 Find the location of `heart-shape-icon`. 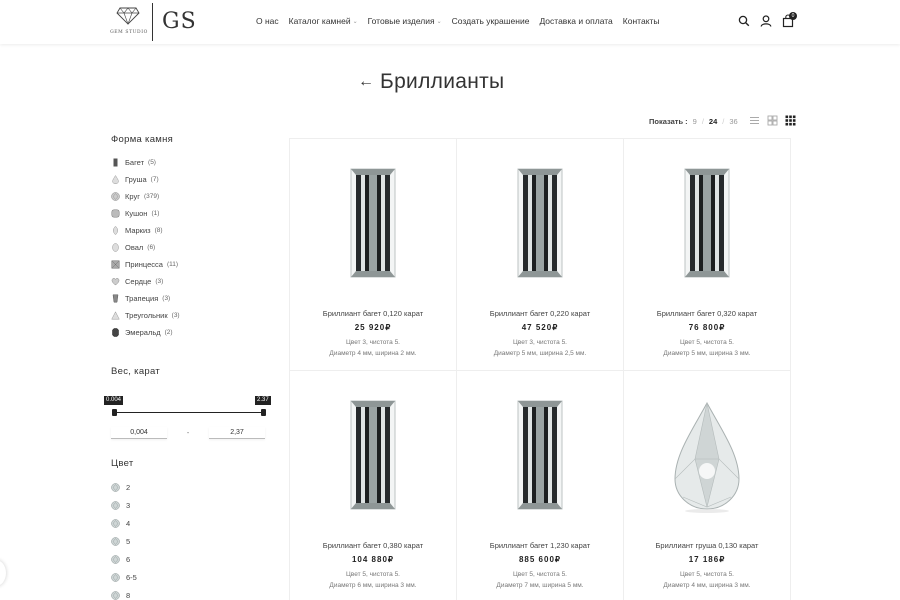

heart-shape-icon is located at coordinates (115, 282).